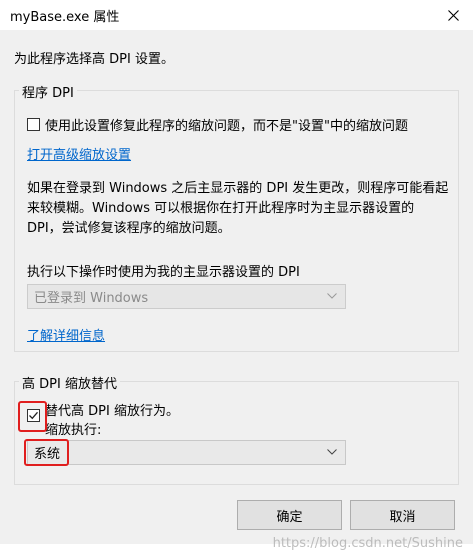 The image size is (473, 551). Describe the element at coordinates (46, 452) in the screenshot. I see `select-highlight` at that location.